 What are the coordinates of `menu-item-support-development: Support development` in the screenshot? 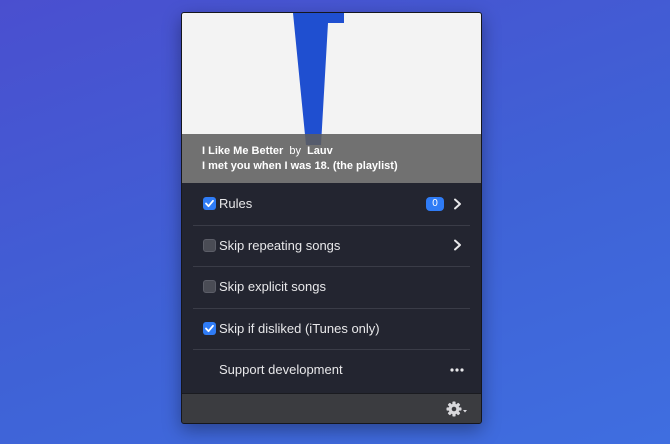 It's located at (331, 370).